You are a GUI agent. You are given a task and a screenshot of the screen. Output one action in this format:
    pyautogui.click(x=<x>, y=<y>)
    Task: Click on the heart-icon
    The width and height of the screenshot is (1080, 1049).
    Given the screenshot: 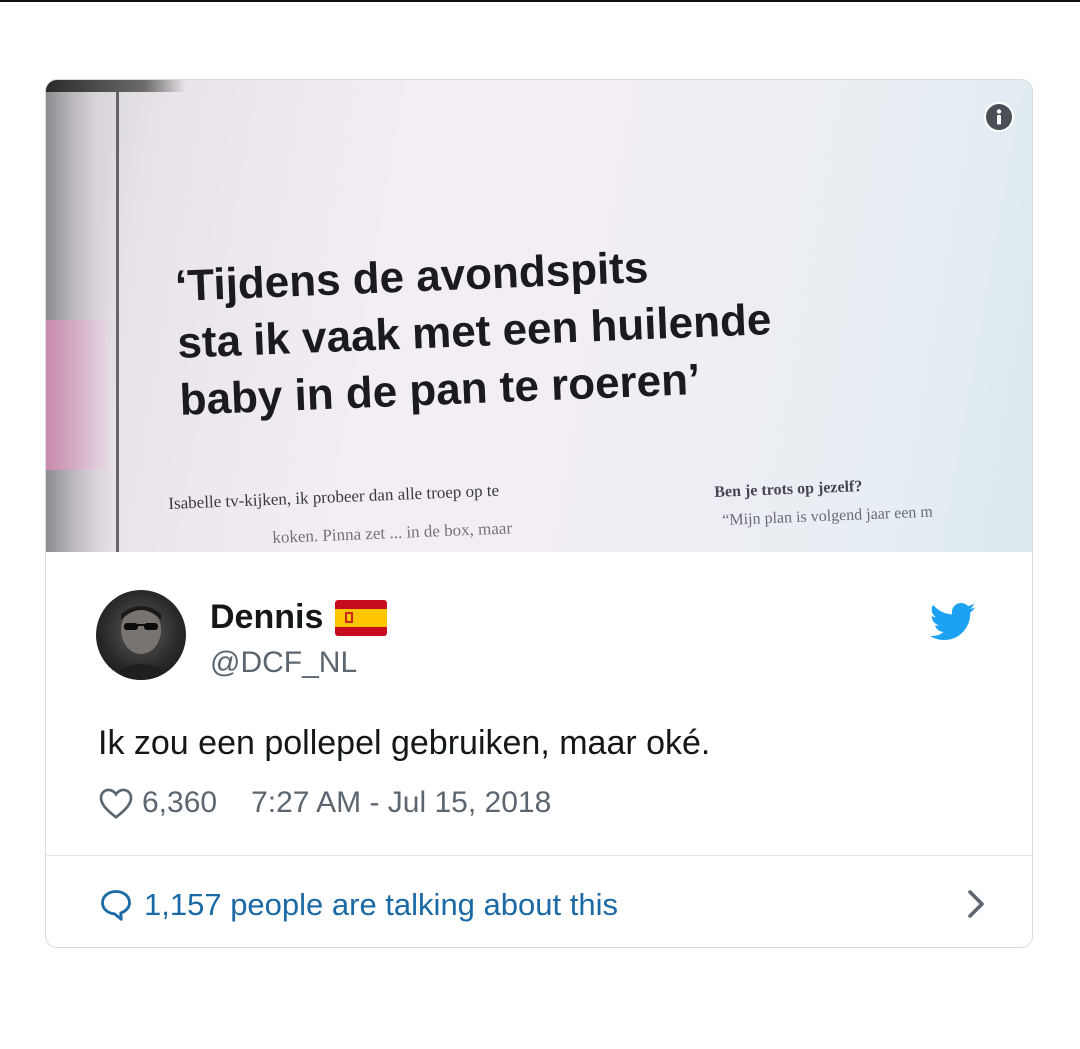 What is the action you would take?
    pyautogui.click(x=116, y=803)
    